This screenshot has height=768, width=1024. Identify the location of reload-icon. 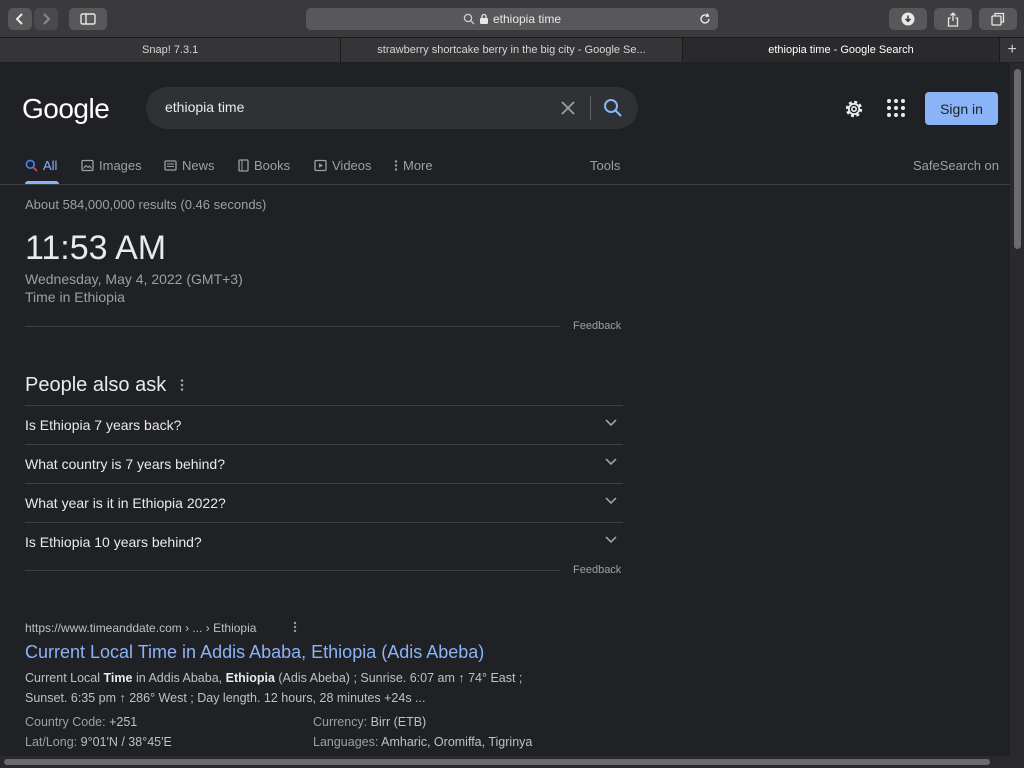
(705, 19).